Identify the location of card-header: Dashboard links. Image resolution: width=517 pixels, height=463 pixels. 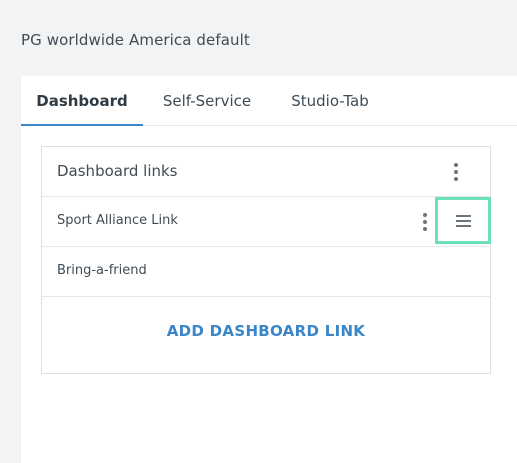
(266, 172).